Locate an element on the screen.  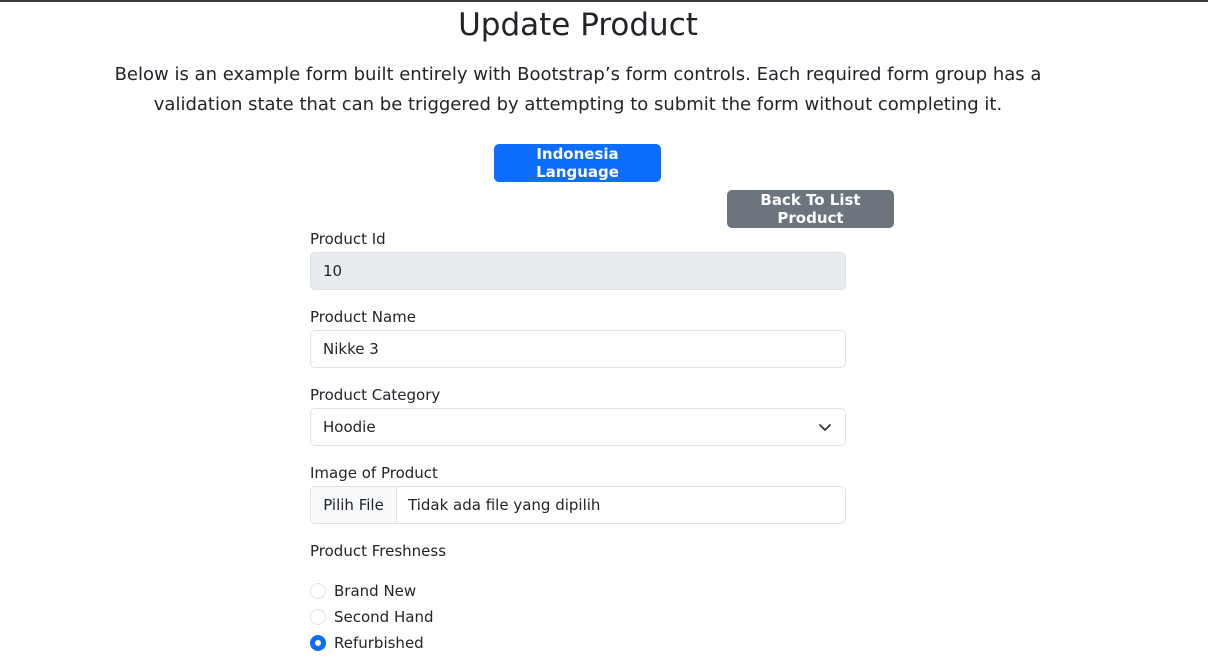
image-file-input: Pilih File Tidak ada file yang dipilih is located at coordinates (578, 505).